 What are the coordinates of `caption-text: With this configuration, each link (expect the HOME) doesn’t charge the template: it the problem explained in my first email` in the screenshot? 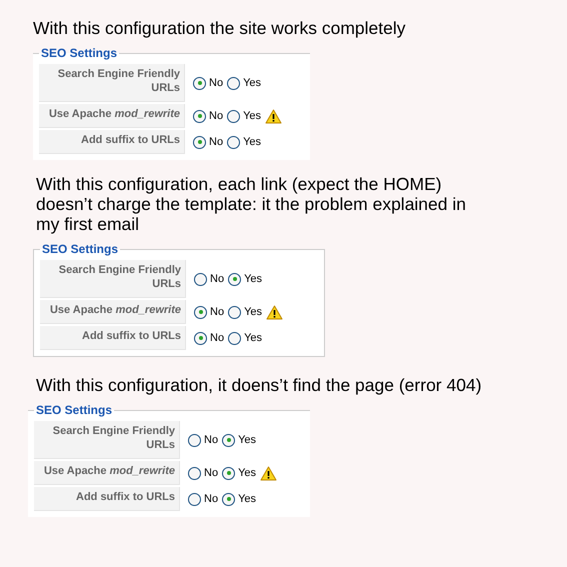 It's located at (251, 204).